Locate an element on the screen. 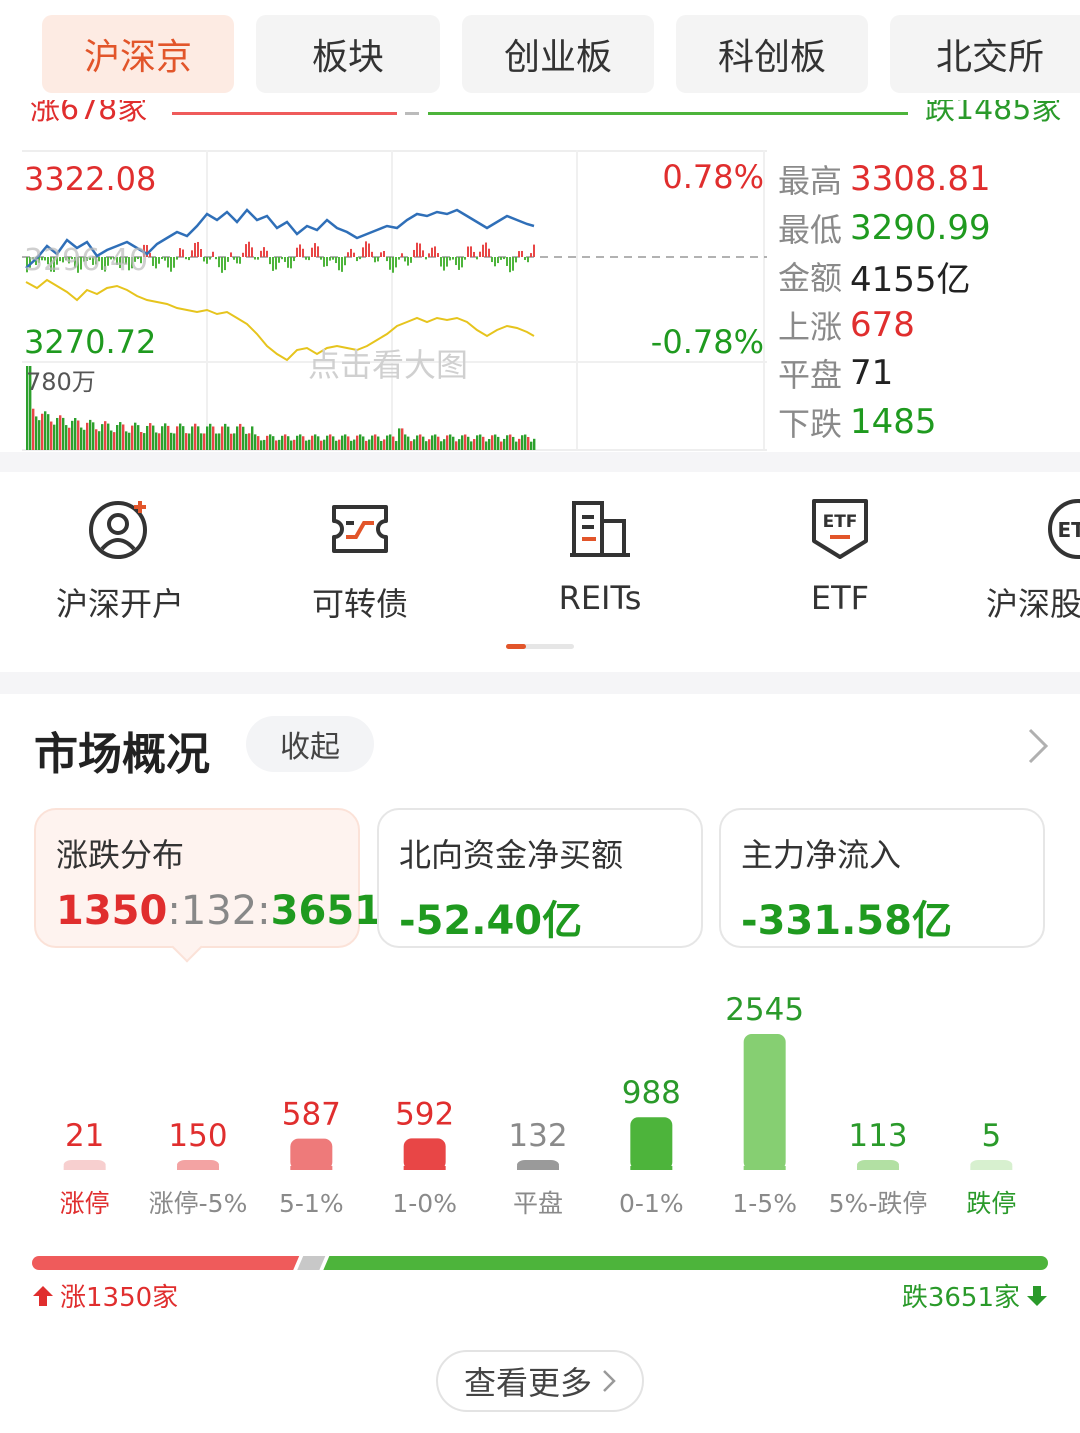 The width and height of the screenshot is (1080, 1433). shortcut-hushen-stock: ETF 沪深股 is located at coordinates (1030, 561).